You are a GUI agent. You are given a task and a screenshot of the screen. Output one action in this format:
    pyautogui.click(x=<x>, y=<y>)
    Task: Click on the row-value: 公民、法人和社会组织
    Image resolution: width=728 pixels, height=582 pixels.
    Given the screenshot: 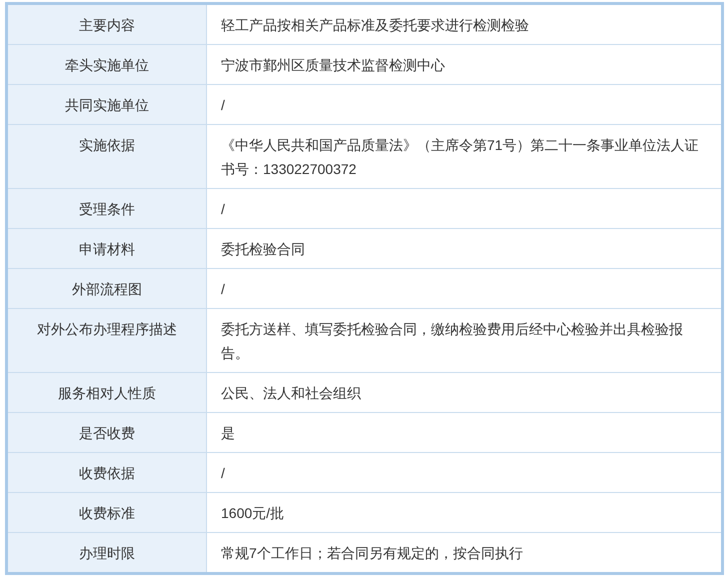 What is the action you would take?
    pyautogui.click(x=464, y=392)
    